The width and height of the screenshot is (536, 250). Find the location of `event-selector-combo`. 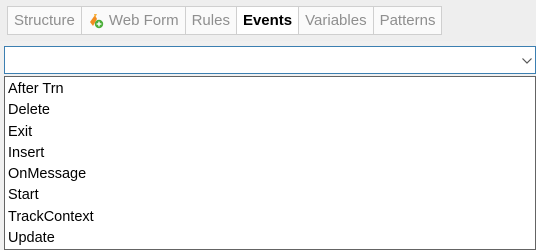

event-selector-combo is located at coordinates (270, 60).